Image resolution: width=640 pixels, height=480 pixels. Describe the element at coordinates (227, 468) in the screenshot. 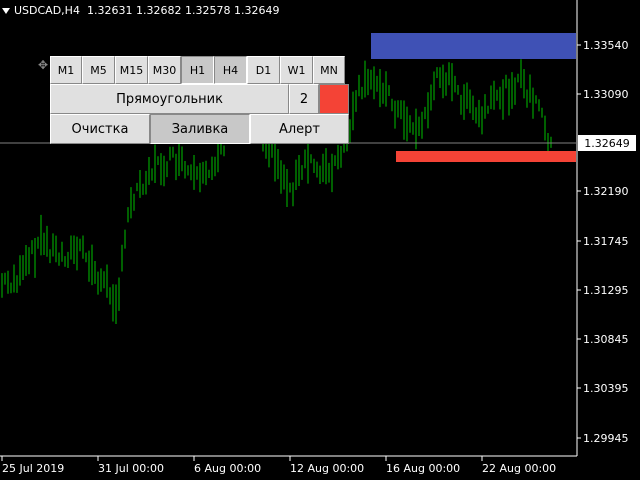

I see `time-label: 6 Aug 00:00` at that location.